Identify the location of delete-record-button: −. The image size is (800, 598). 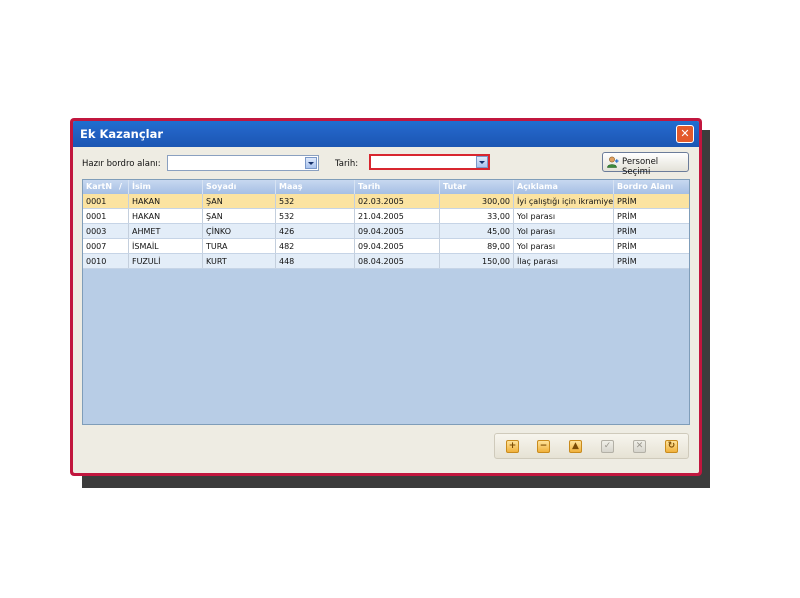
(543, 446).